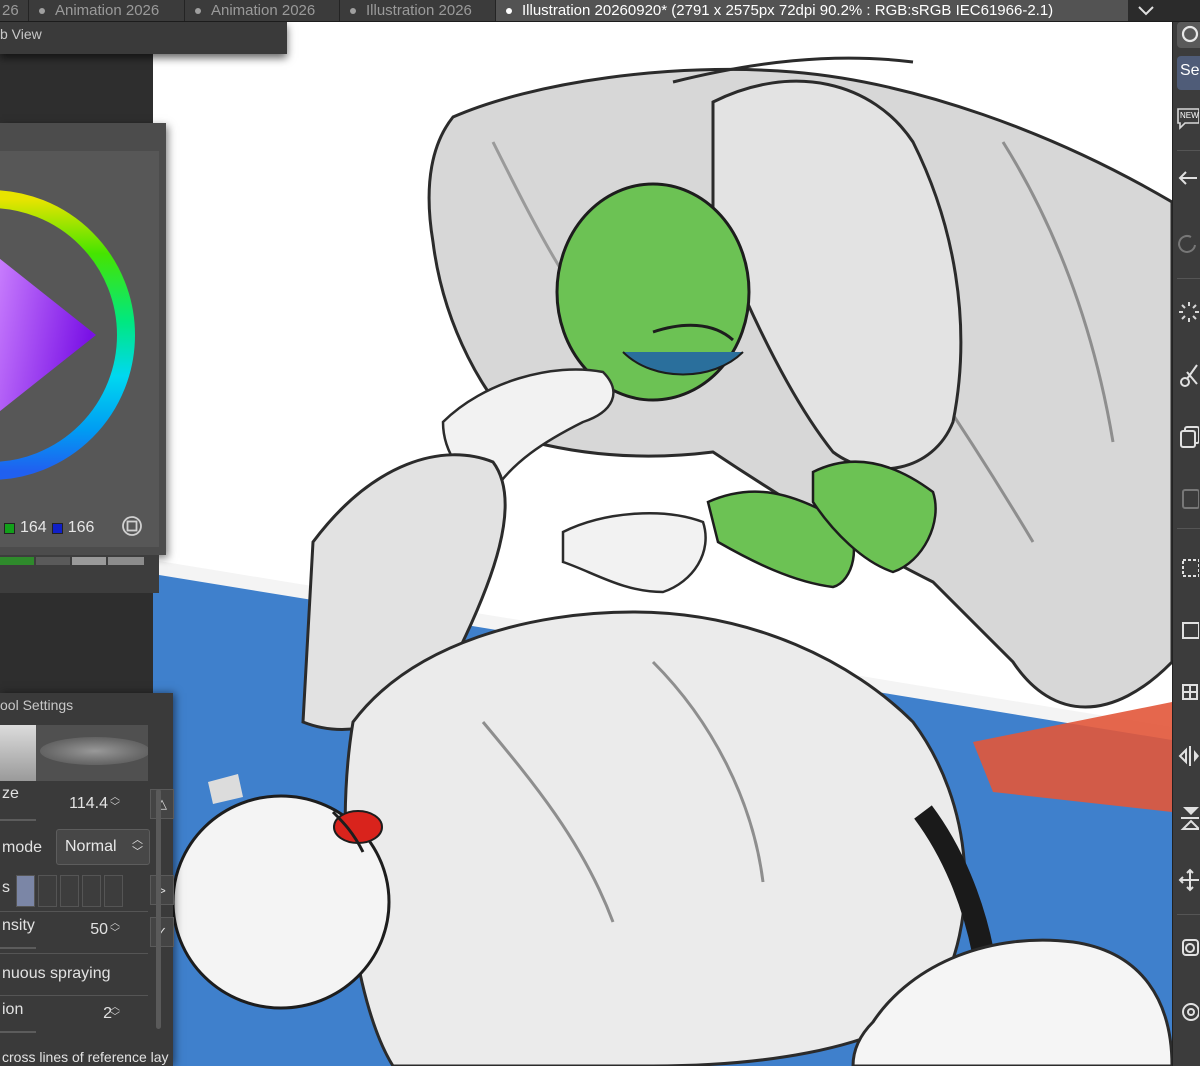 This screenshot has height=1066, width=1200. What do you see at coordinates (56, 973) in the screenshot?
I see `continuous-spraying-label: nuous spraying` at bounding box center [56, 973].